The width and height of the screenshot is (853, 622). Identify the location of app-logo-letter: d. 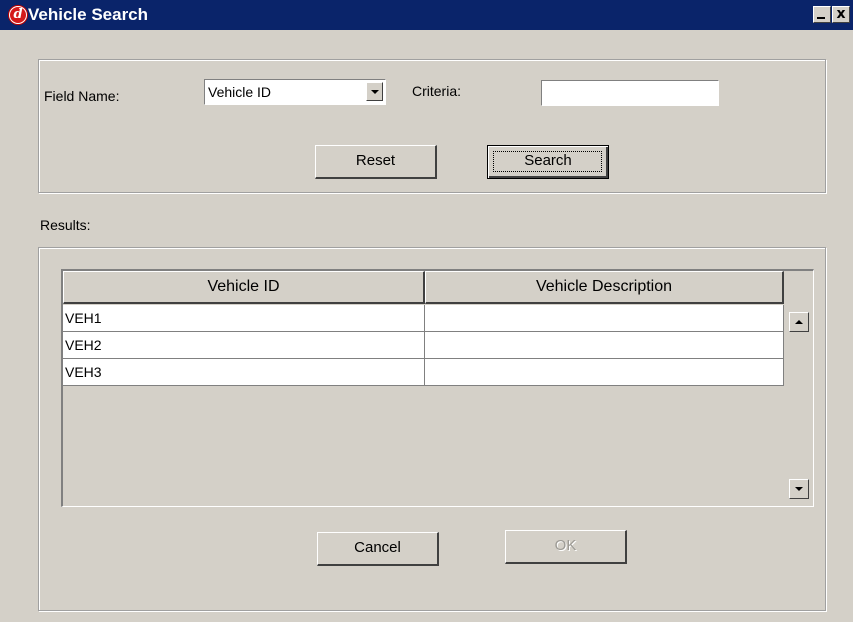
(18, 15).